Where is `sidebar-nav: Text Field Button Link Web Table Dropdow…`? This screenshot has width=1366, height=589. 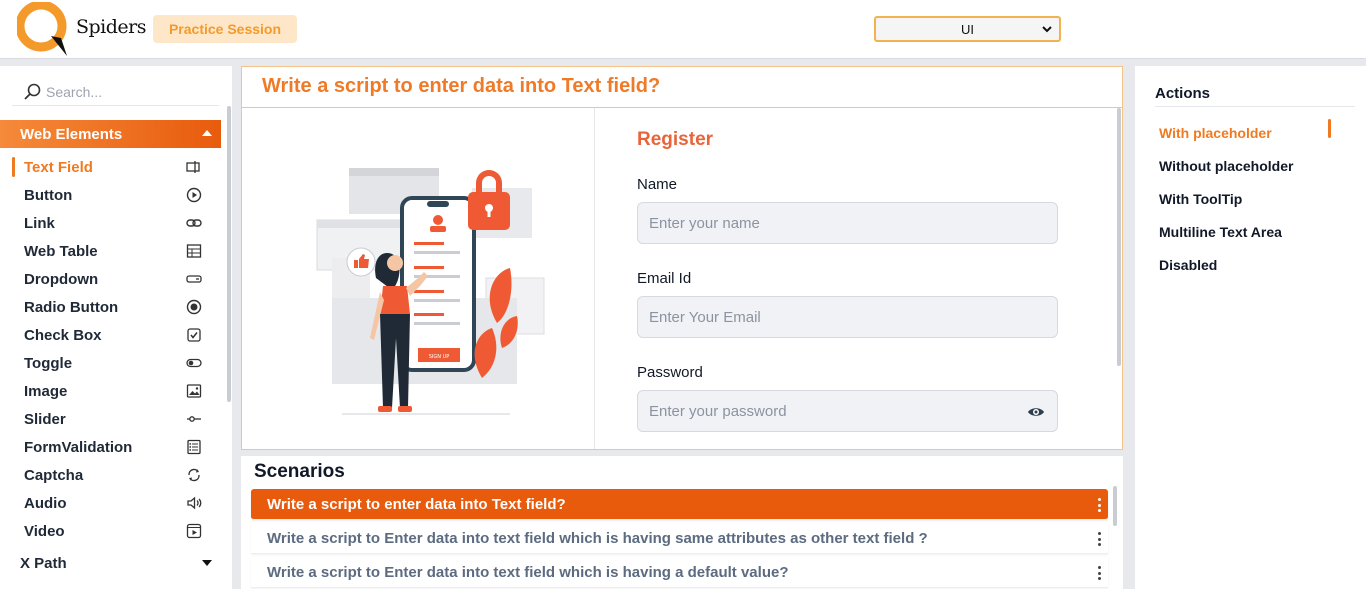 sidebar-nav: Text Field Button Link Web Table Dropdow… is located at coordinates (110, 349).